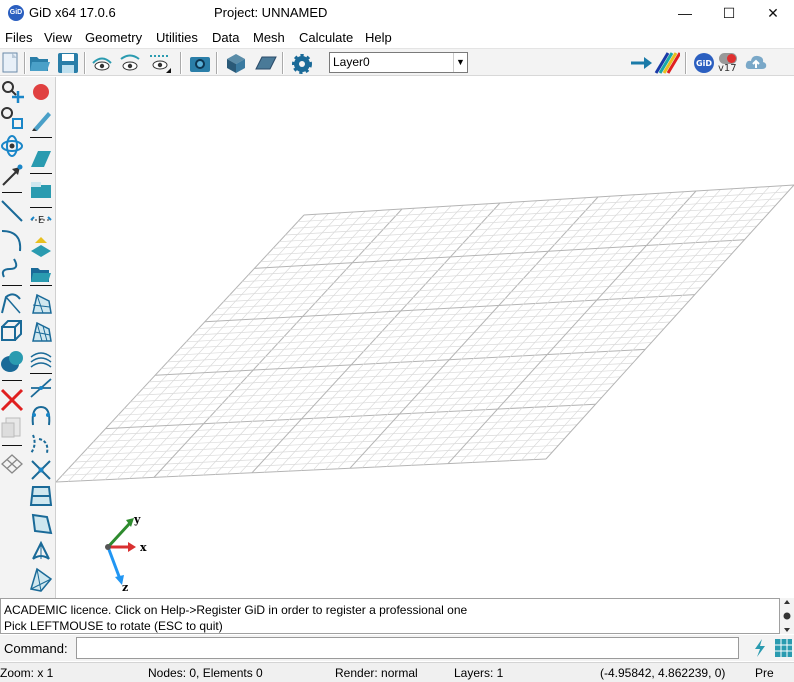  What do you see at coordinates (378, 37) in the screenshot?
I see `menu-help: Help` at bounding box center [378, 37].